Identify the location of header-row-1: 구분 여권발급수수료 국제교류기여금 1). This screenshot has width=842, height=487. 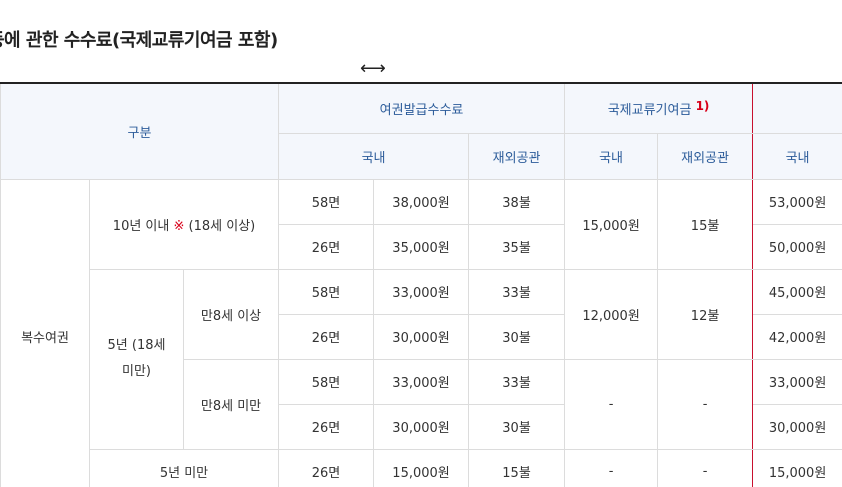
(421, 108).